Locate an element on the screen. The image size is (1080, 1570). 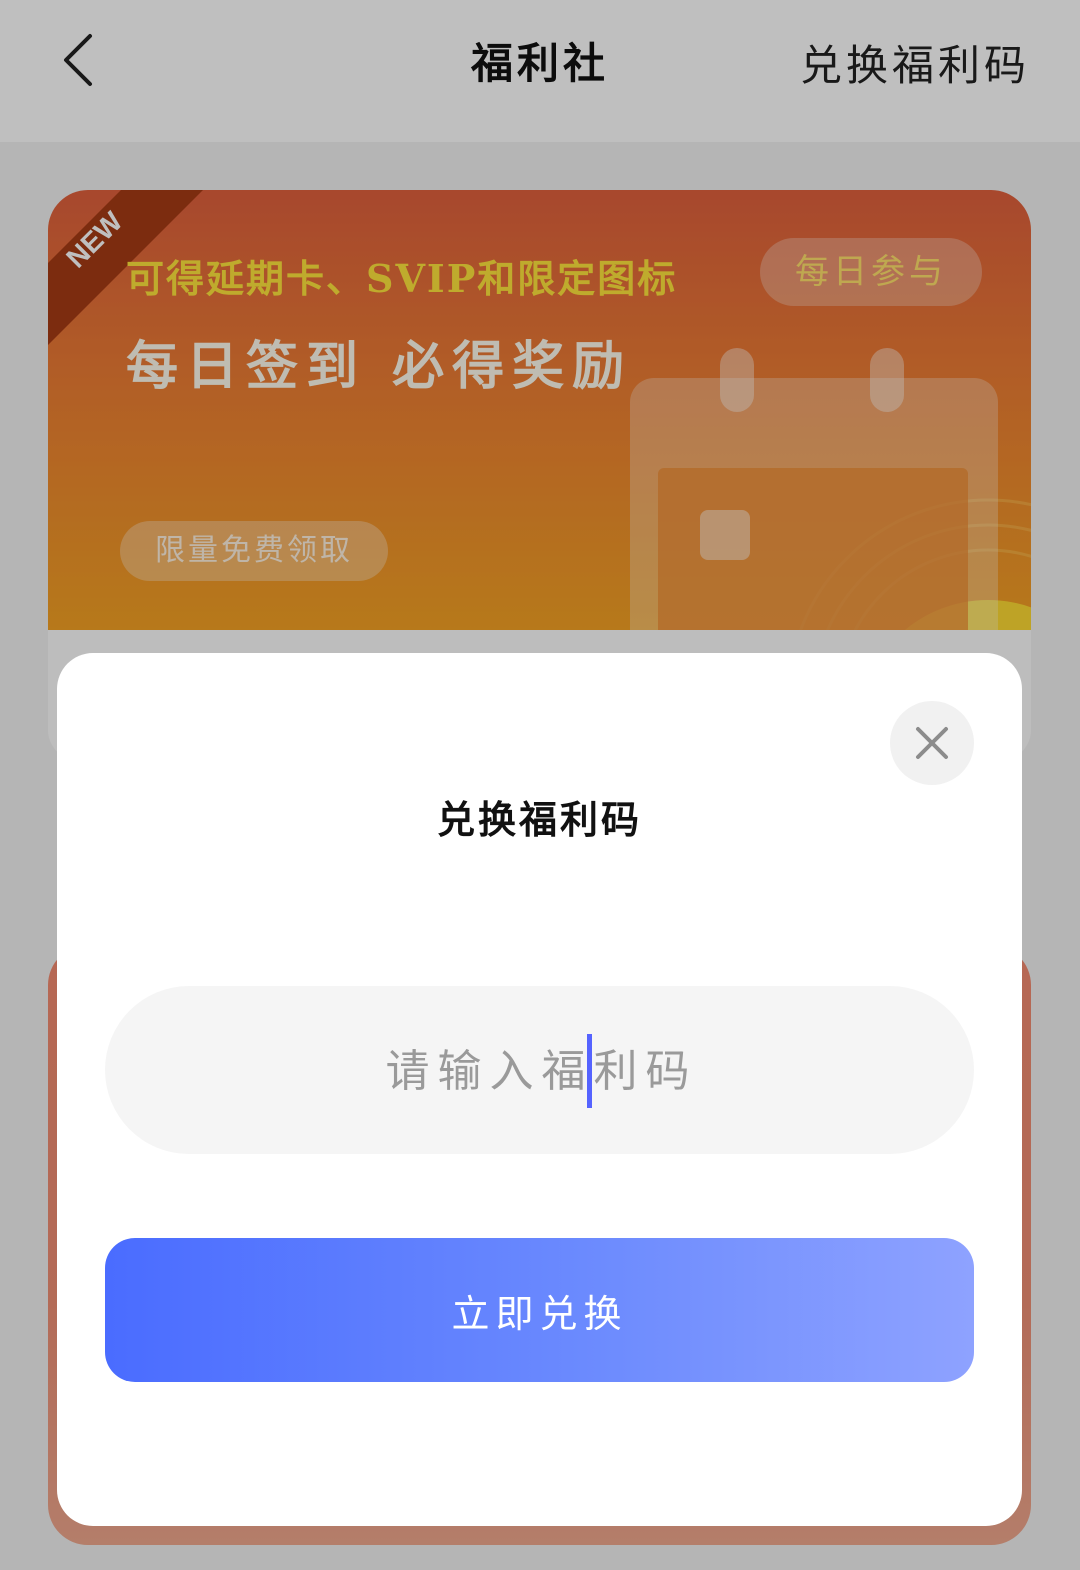
close-icon is located at coordinates (932, 743).